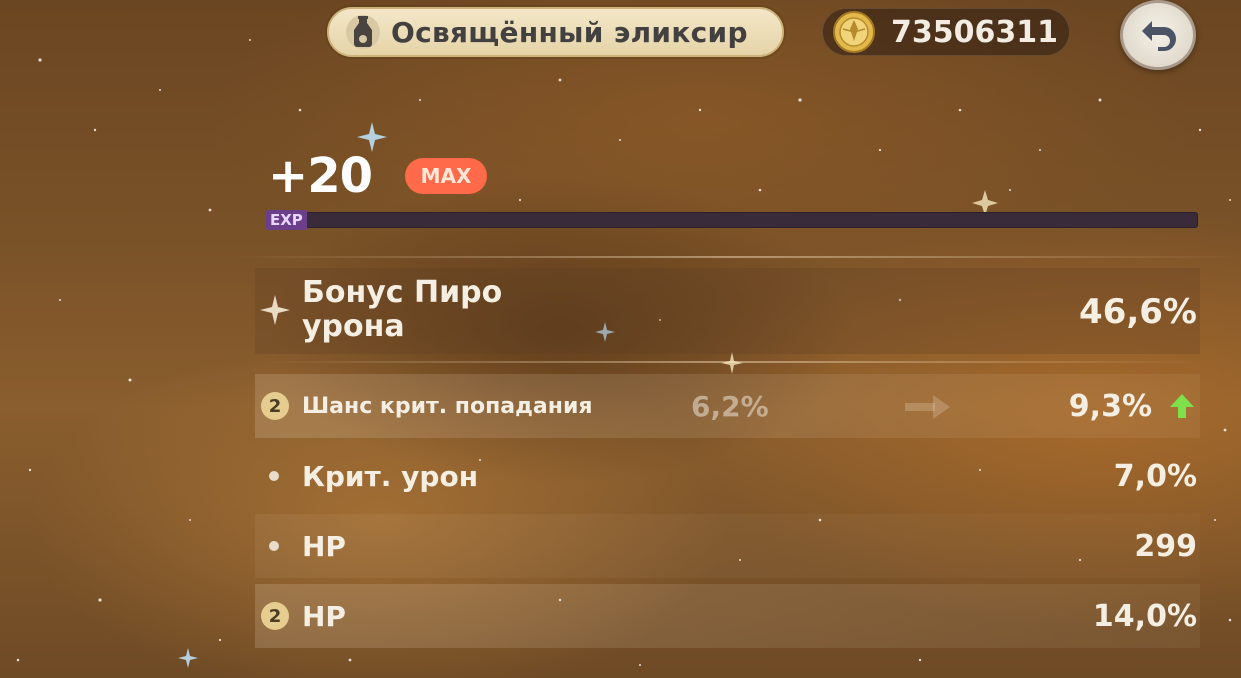 The width and height of the screenshot is (1241, 678). What do you see at coordinates (727, 616) in the screenshot?
I see `substat-row: 2 HP 14,0%` at bounding box center [727, 616].